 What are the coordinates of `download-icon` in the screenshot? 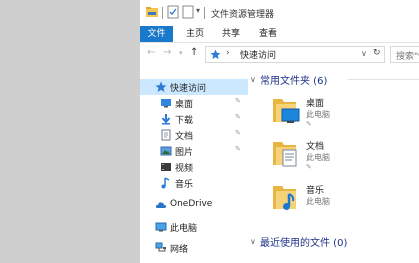 It's located at (166, 119).